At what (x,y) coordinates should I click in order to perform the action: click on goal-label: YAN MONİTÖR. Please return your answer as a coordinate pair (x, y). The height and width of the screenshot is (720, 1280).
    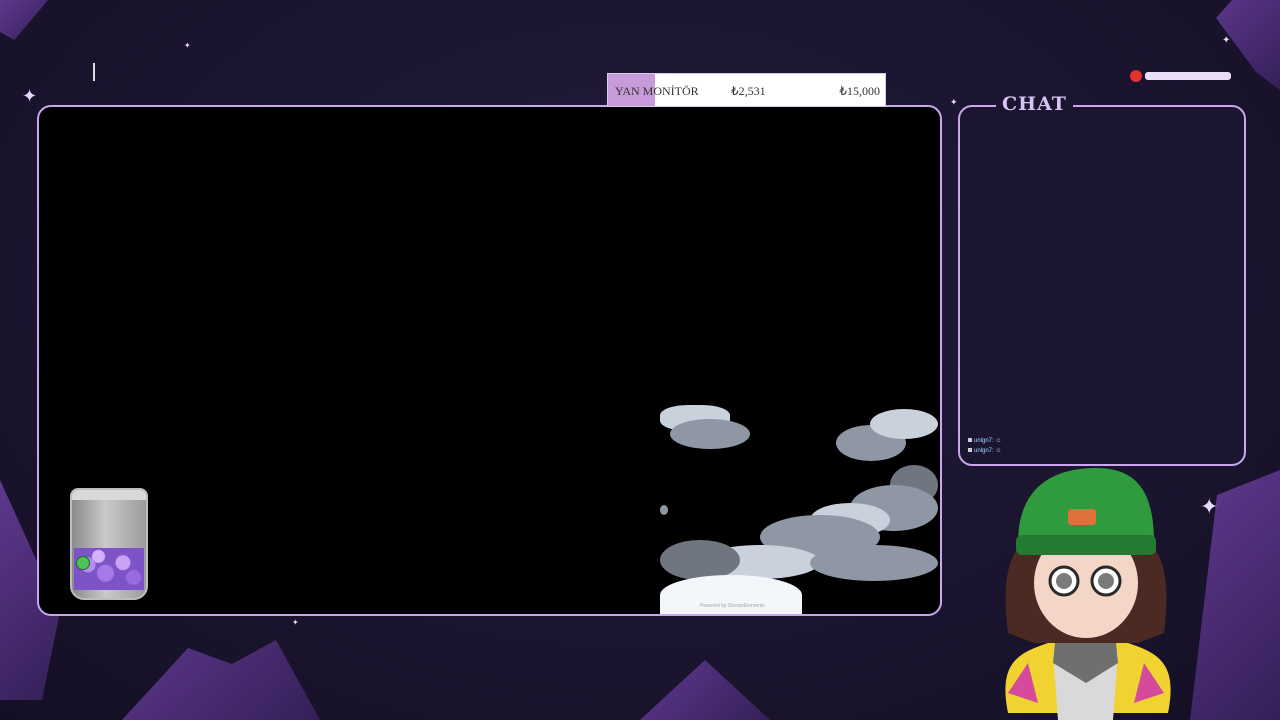
    Looking at the image, I should click on (657, 91).